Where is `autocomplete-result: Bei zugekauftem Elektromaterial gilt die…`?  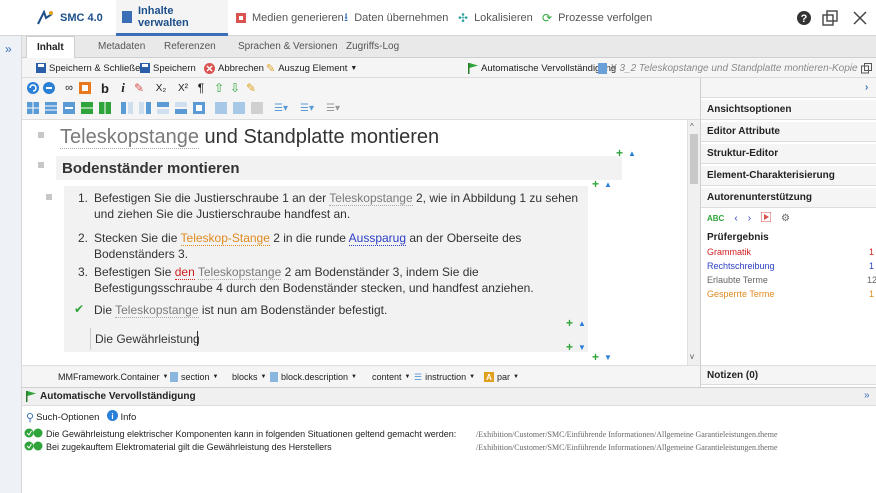 autocomplete-result: Bei zugekauftem Elektromaterial gilt die… is located at coordinates (449, 447).